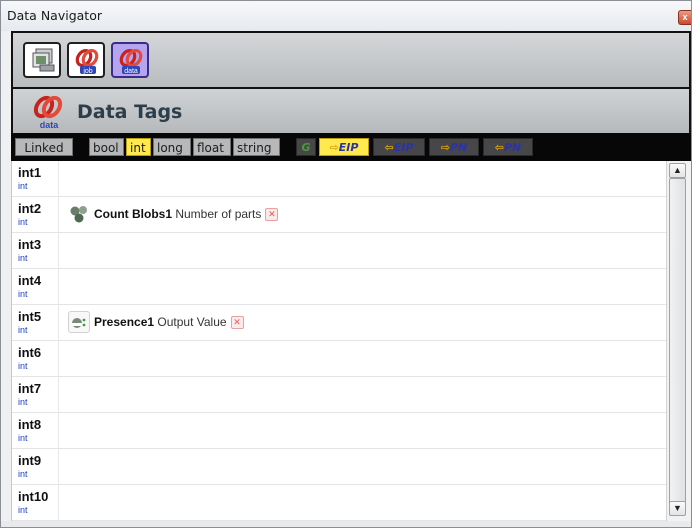  I want to click on tag-label-cell: int6 int, so click(35, 358).